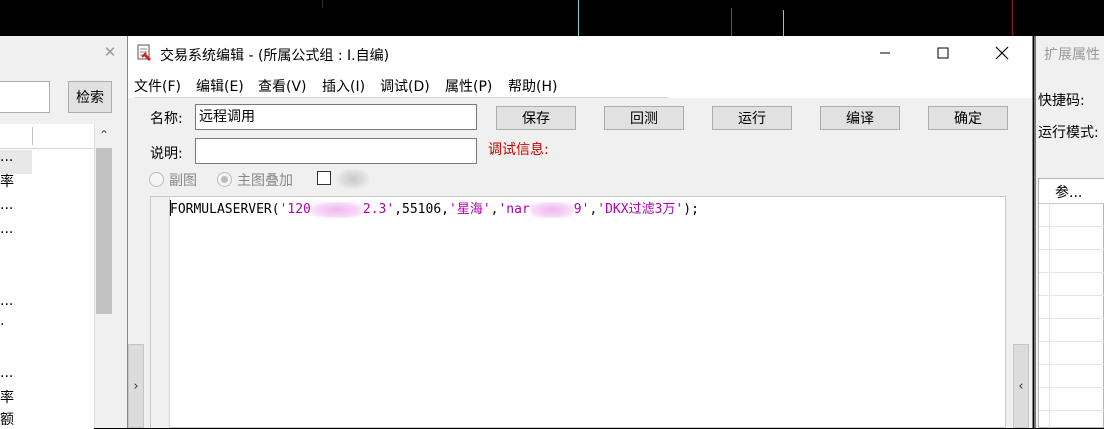  Describe the element at coordinates (136, 386) in the screenshot. I see `expand-left-handle: ›` at that location.